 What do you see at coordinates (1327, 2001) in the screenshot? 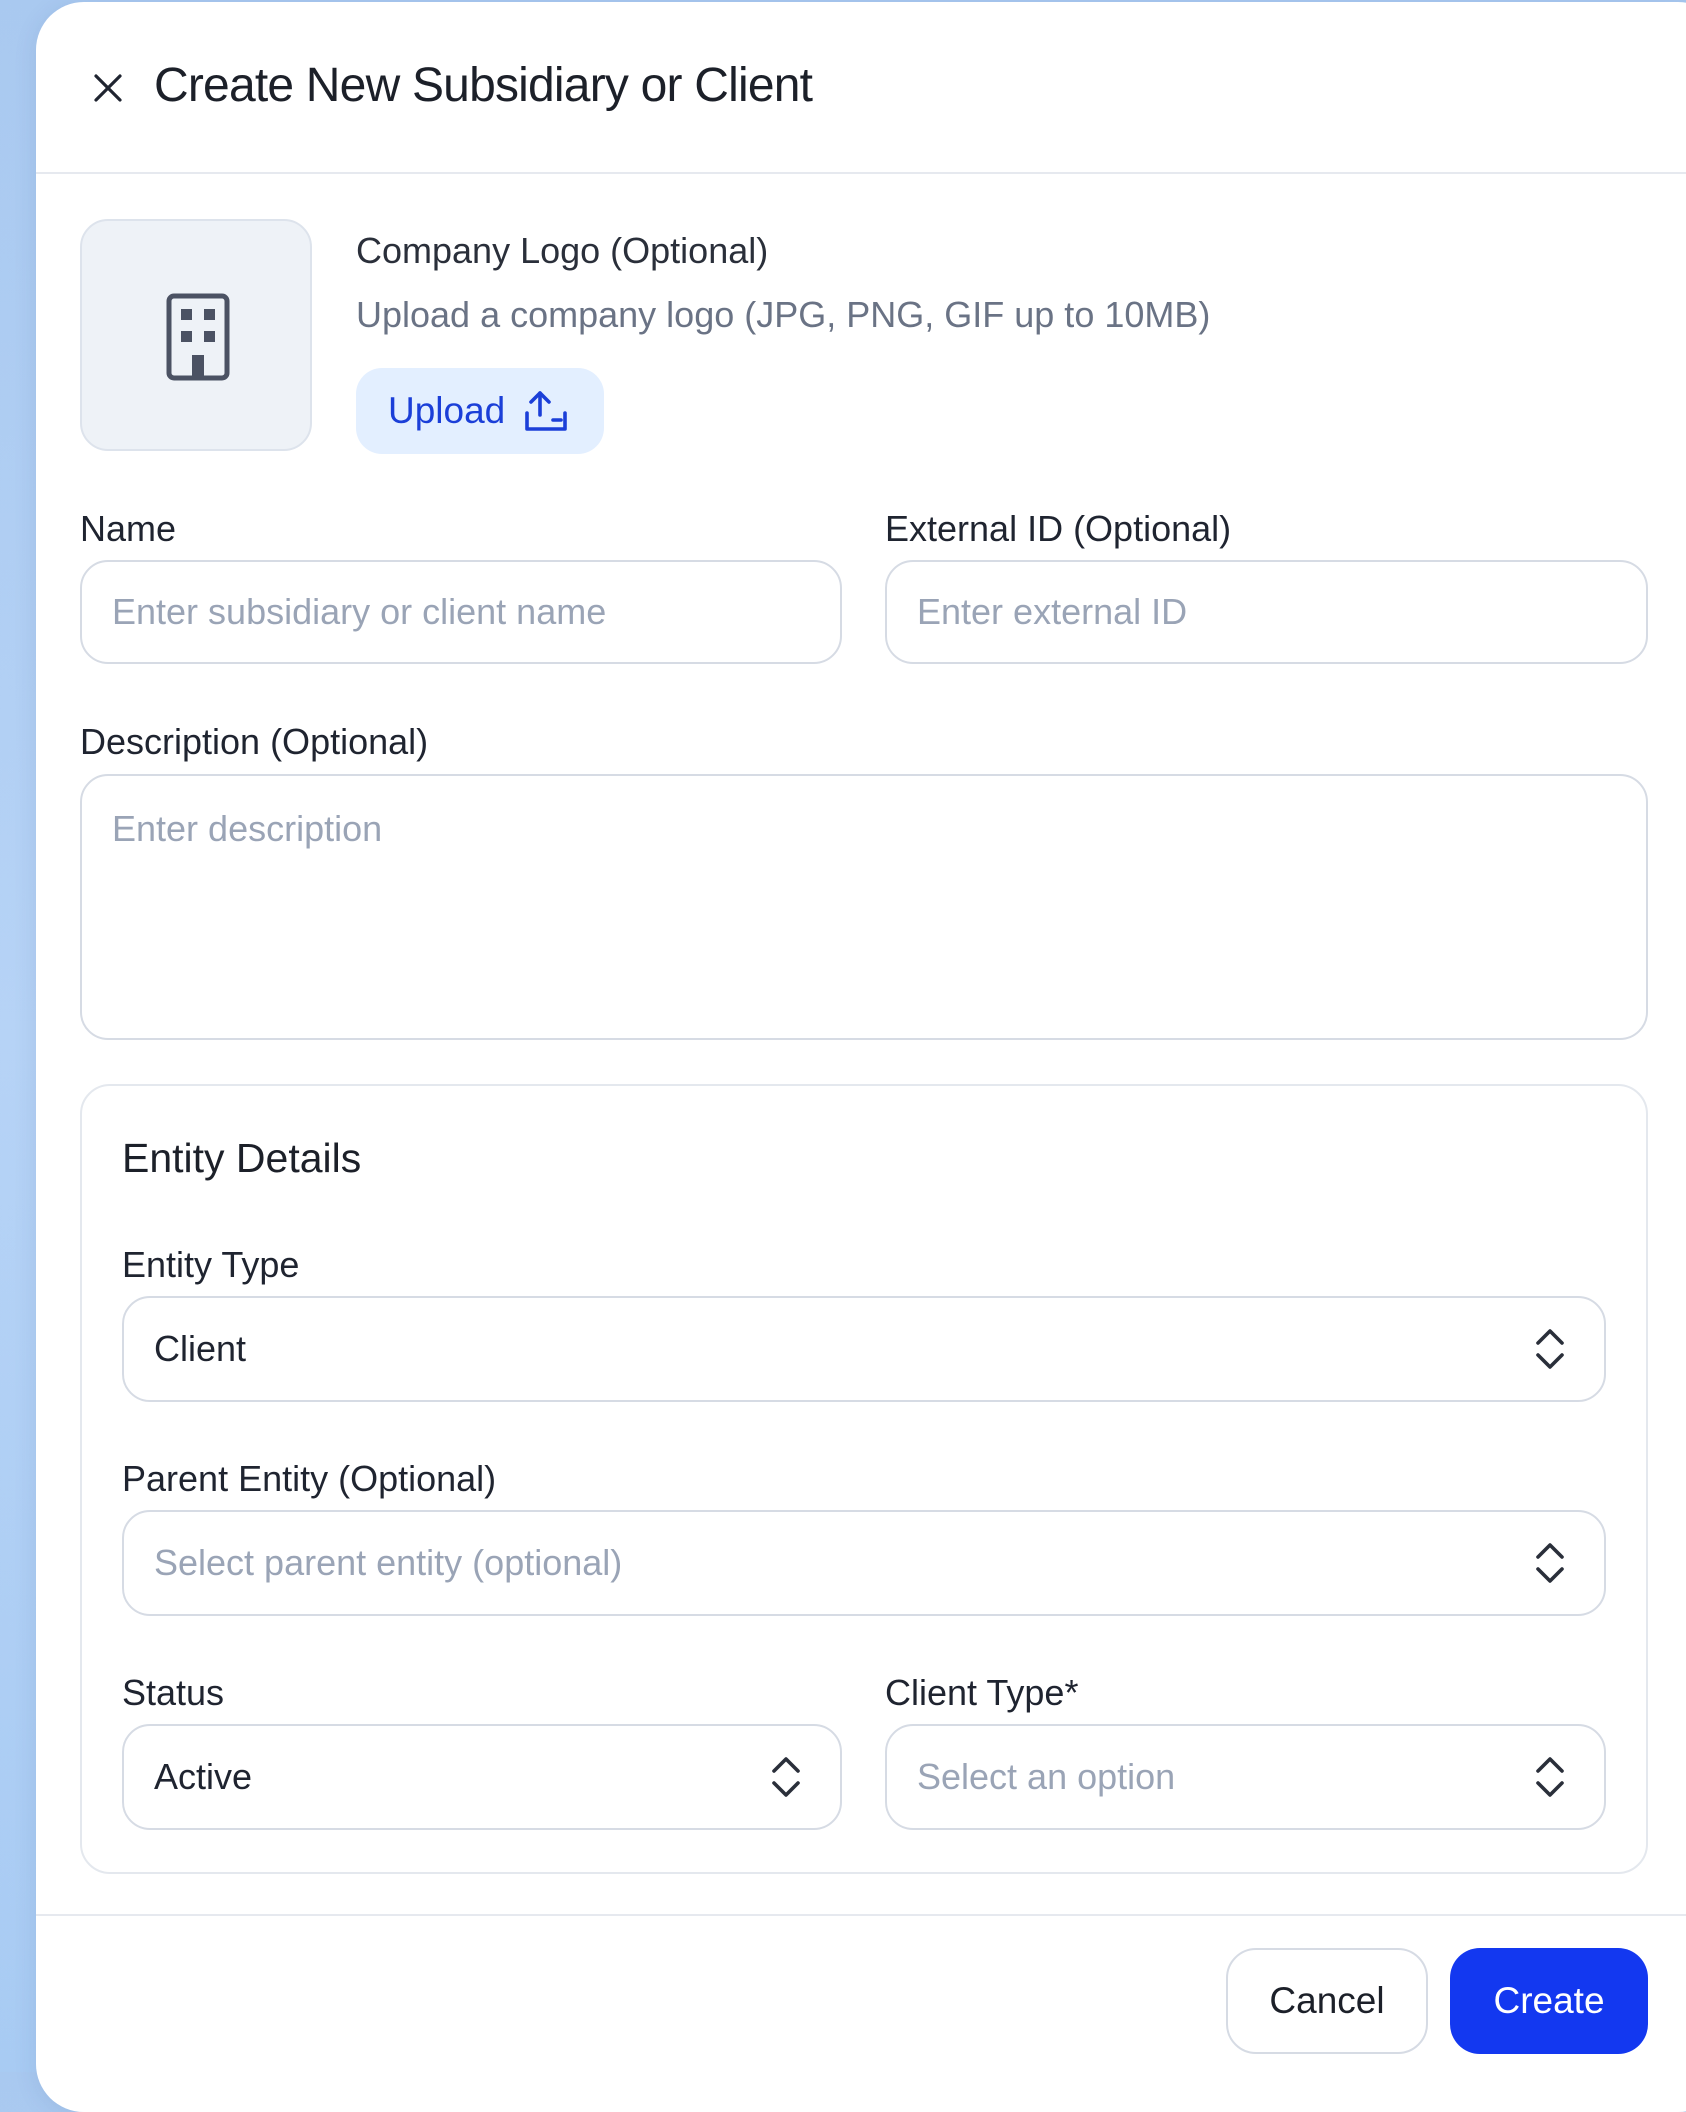
I see `cancel-button: Cancel` at bounding box center [1327, 2001].